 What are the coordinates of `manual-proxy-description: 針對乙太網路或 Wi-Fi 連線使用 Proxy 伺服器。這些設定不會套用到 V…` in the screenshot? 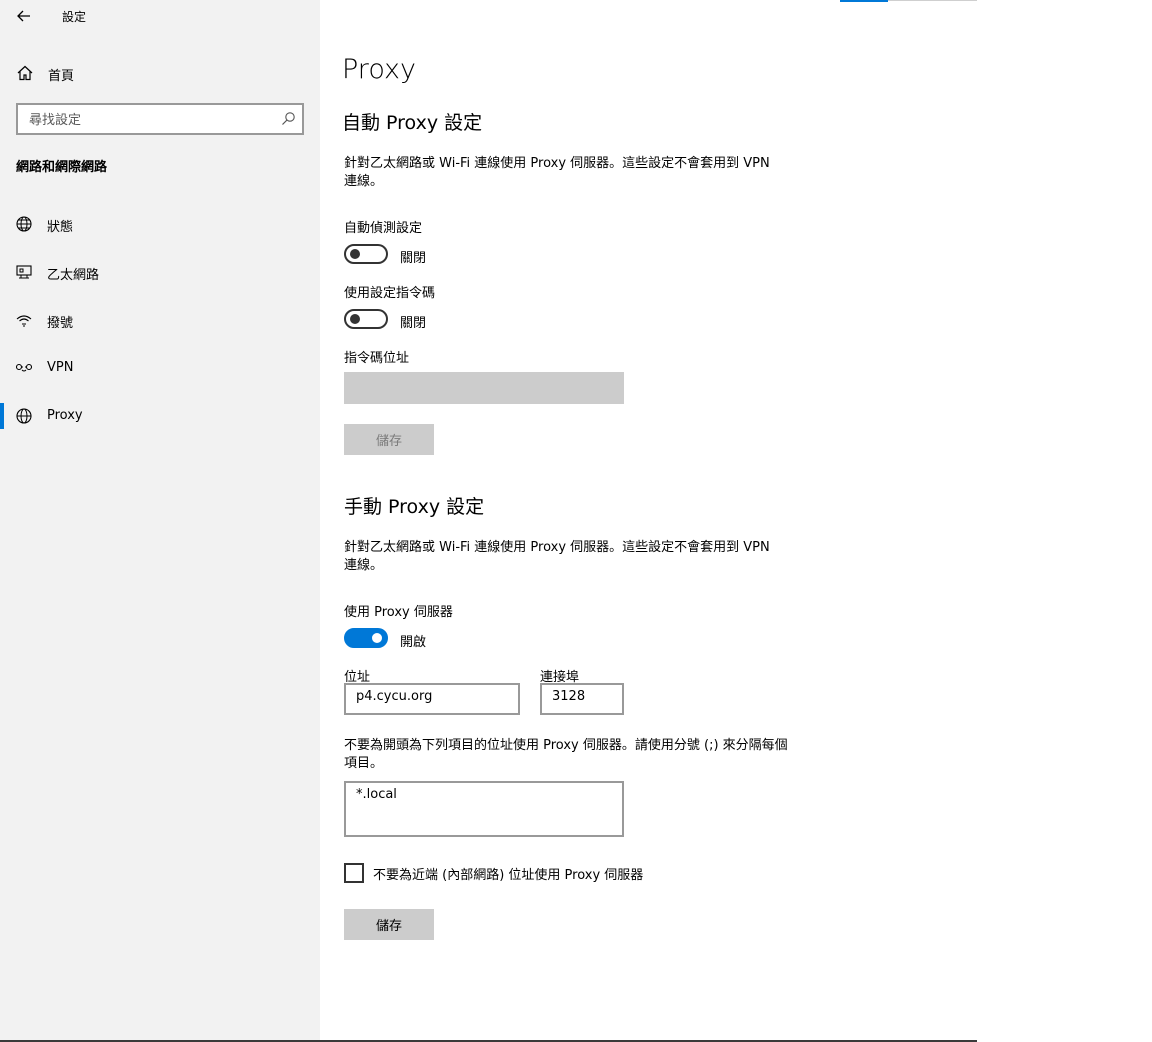 It's located at (557, 556).